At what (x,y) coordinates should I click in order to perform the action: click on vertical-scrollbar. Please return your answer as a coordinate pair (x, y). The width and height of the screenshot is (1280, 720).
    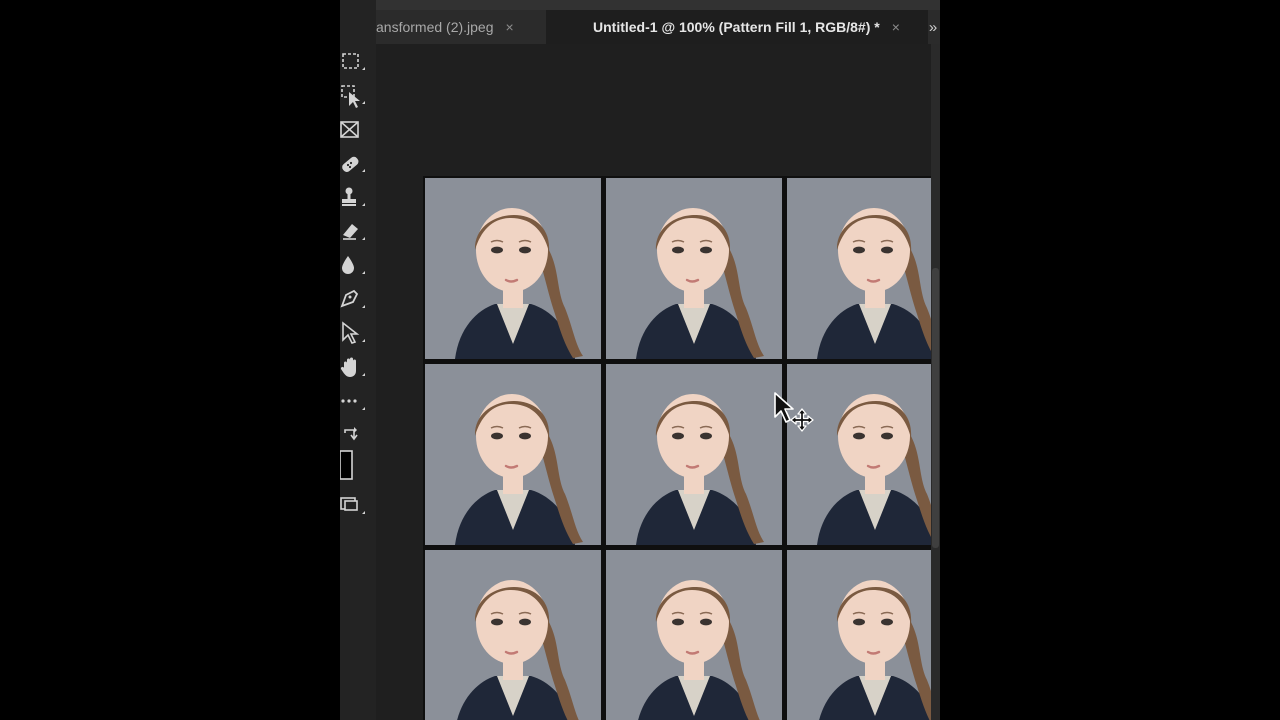
    Looking at the image, I should click on (935, 382).